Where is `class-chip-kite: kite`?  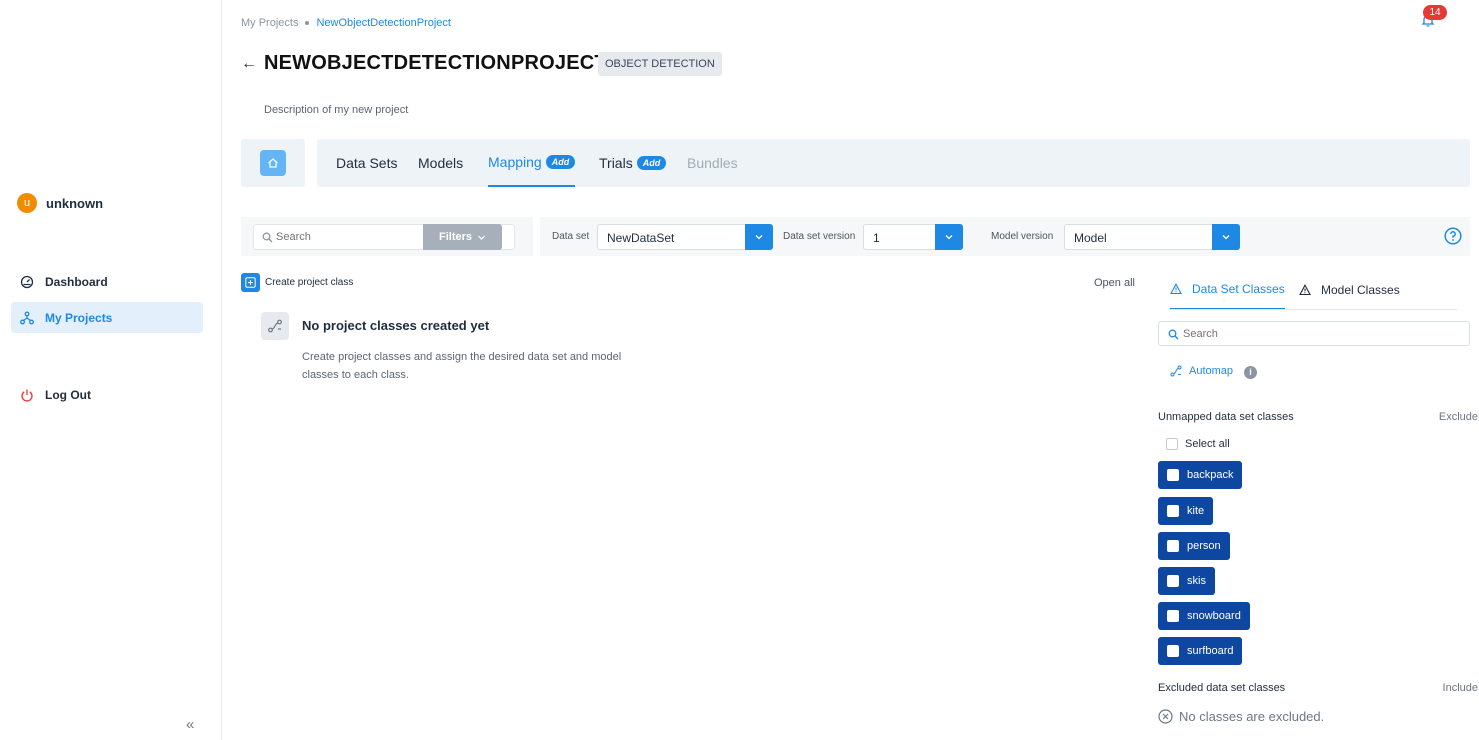 class-chip-kite: kite is located at coordinates (1186, 511).